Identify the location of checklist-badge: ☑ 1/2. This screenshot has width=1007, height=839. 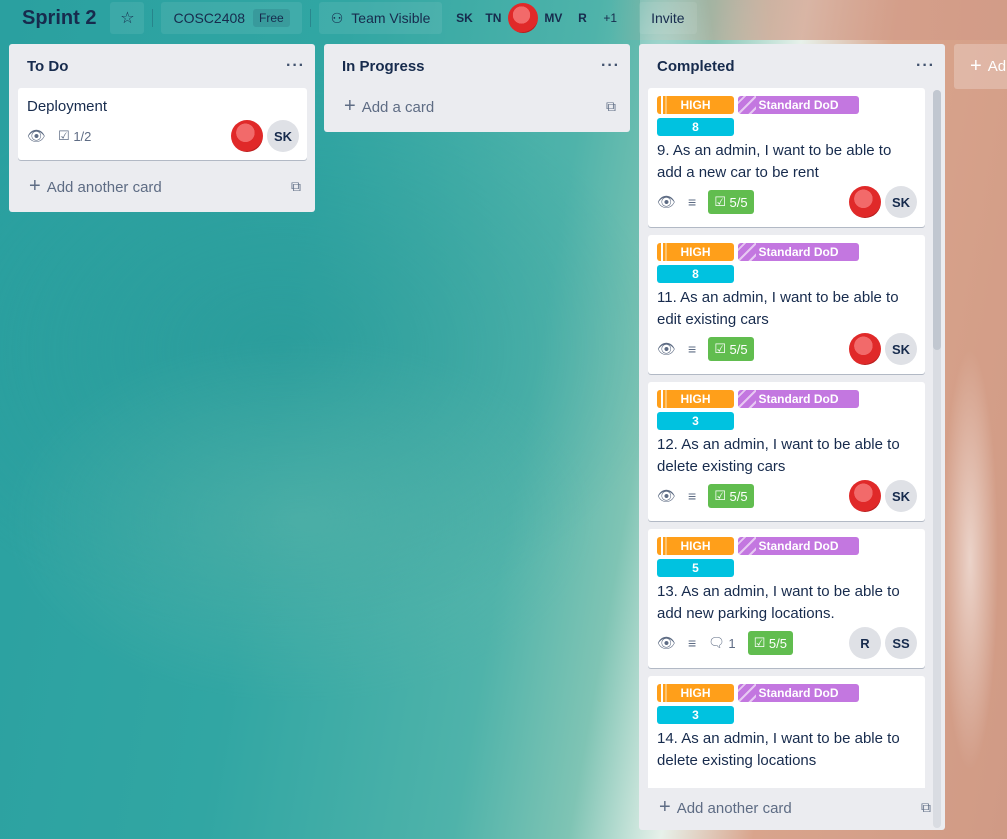
(75, 136).